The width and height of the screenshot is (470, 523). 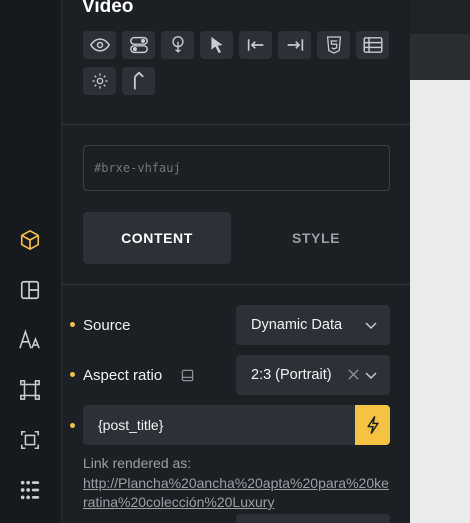 What do you see at coordinates (333, 45) in the screenshot?
I see `html5-icon` at bounding box center [333, 45].